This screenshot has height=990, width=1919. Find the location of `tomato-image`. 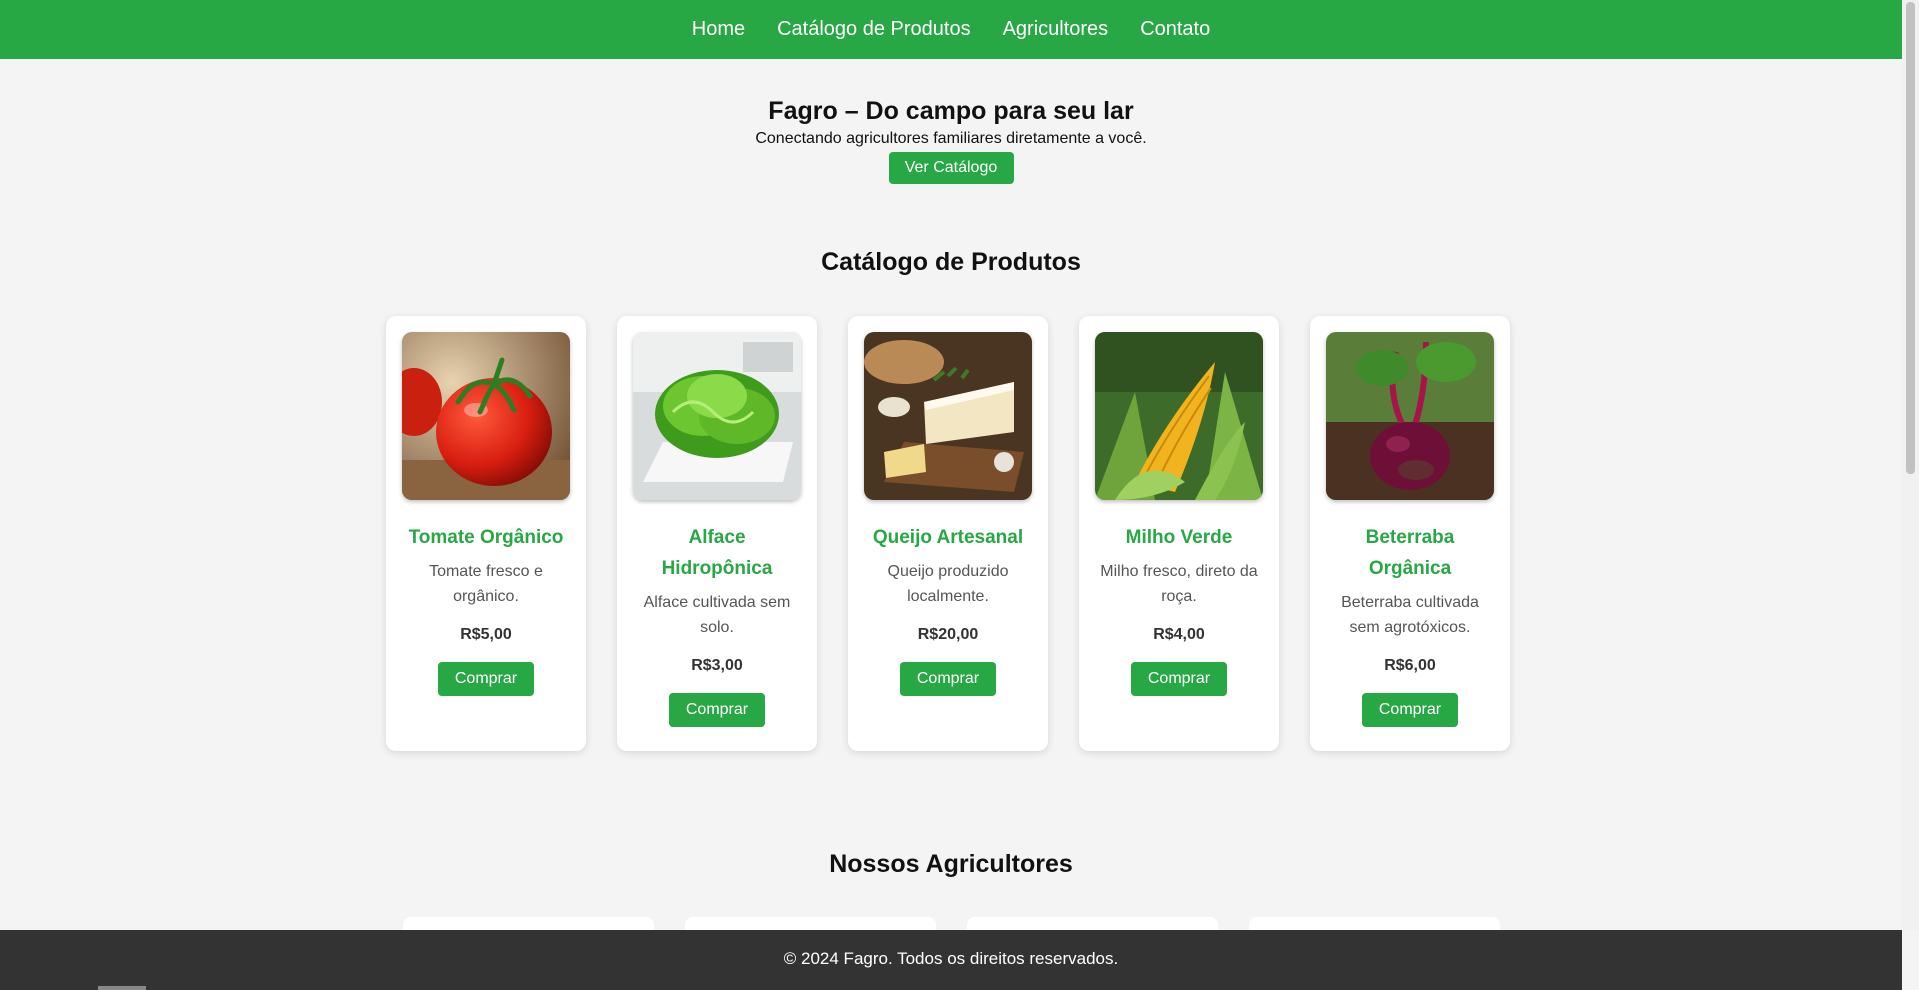

tomato-image is located at coordinates (486, 416).